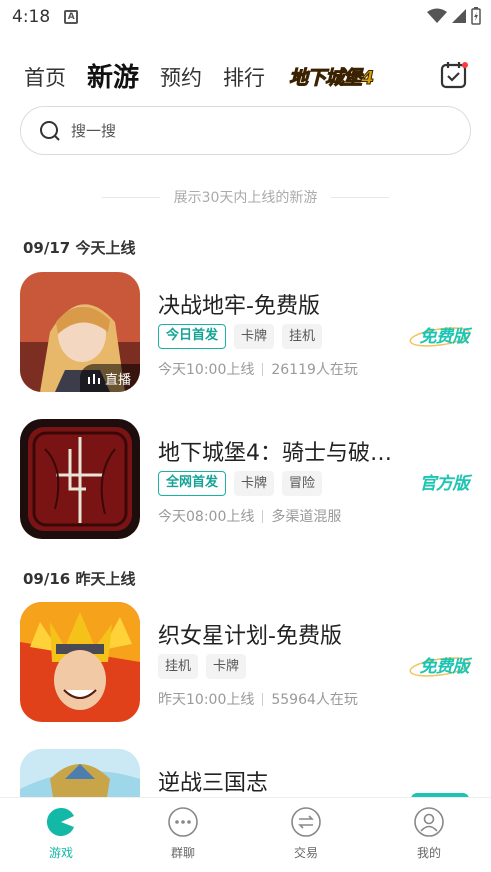 The width and height of the screenshot is (491, 872). What do you see at coordinates (251, 130) in the screenshot?
I see `search-input` at bounding box center [251, 130].